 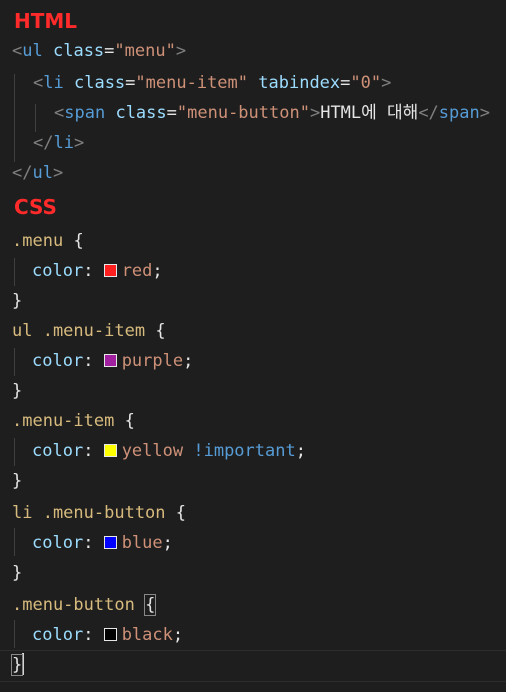 What do you see at coordinates (259, 331) in the screenshot?
I see `css-rule-selector: ul .menu-item {` at bounding box center [259, 331].